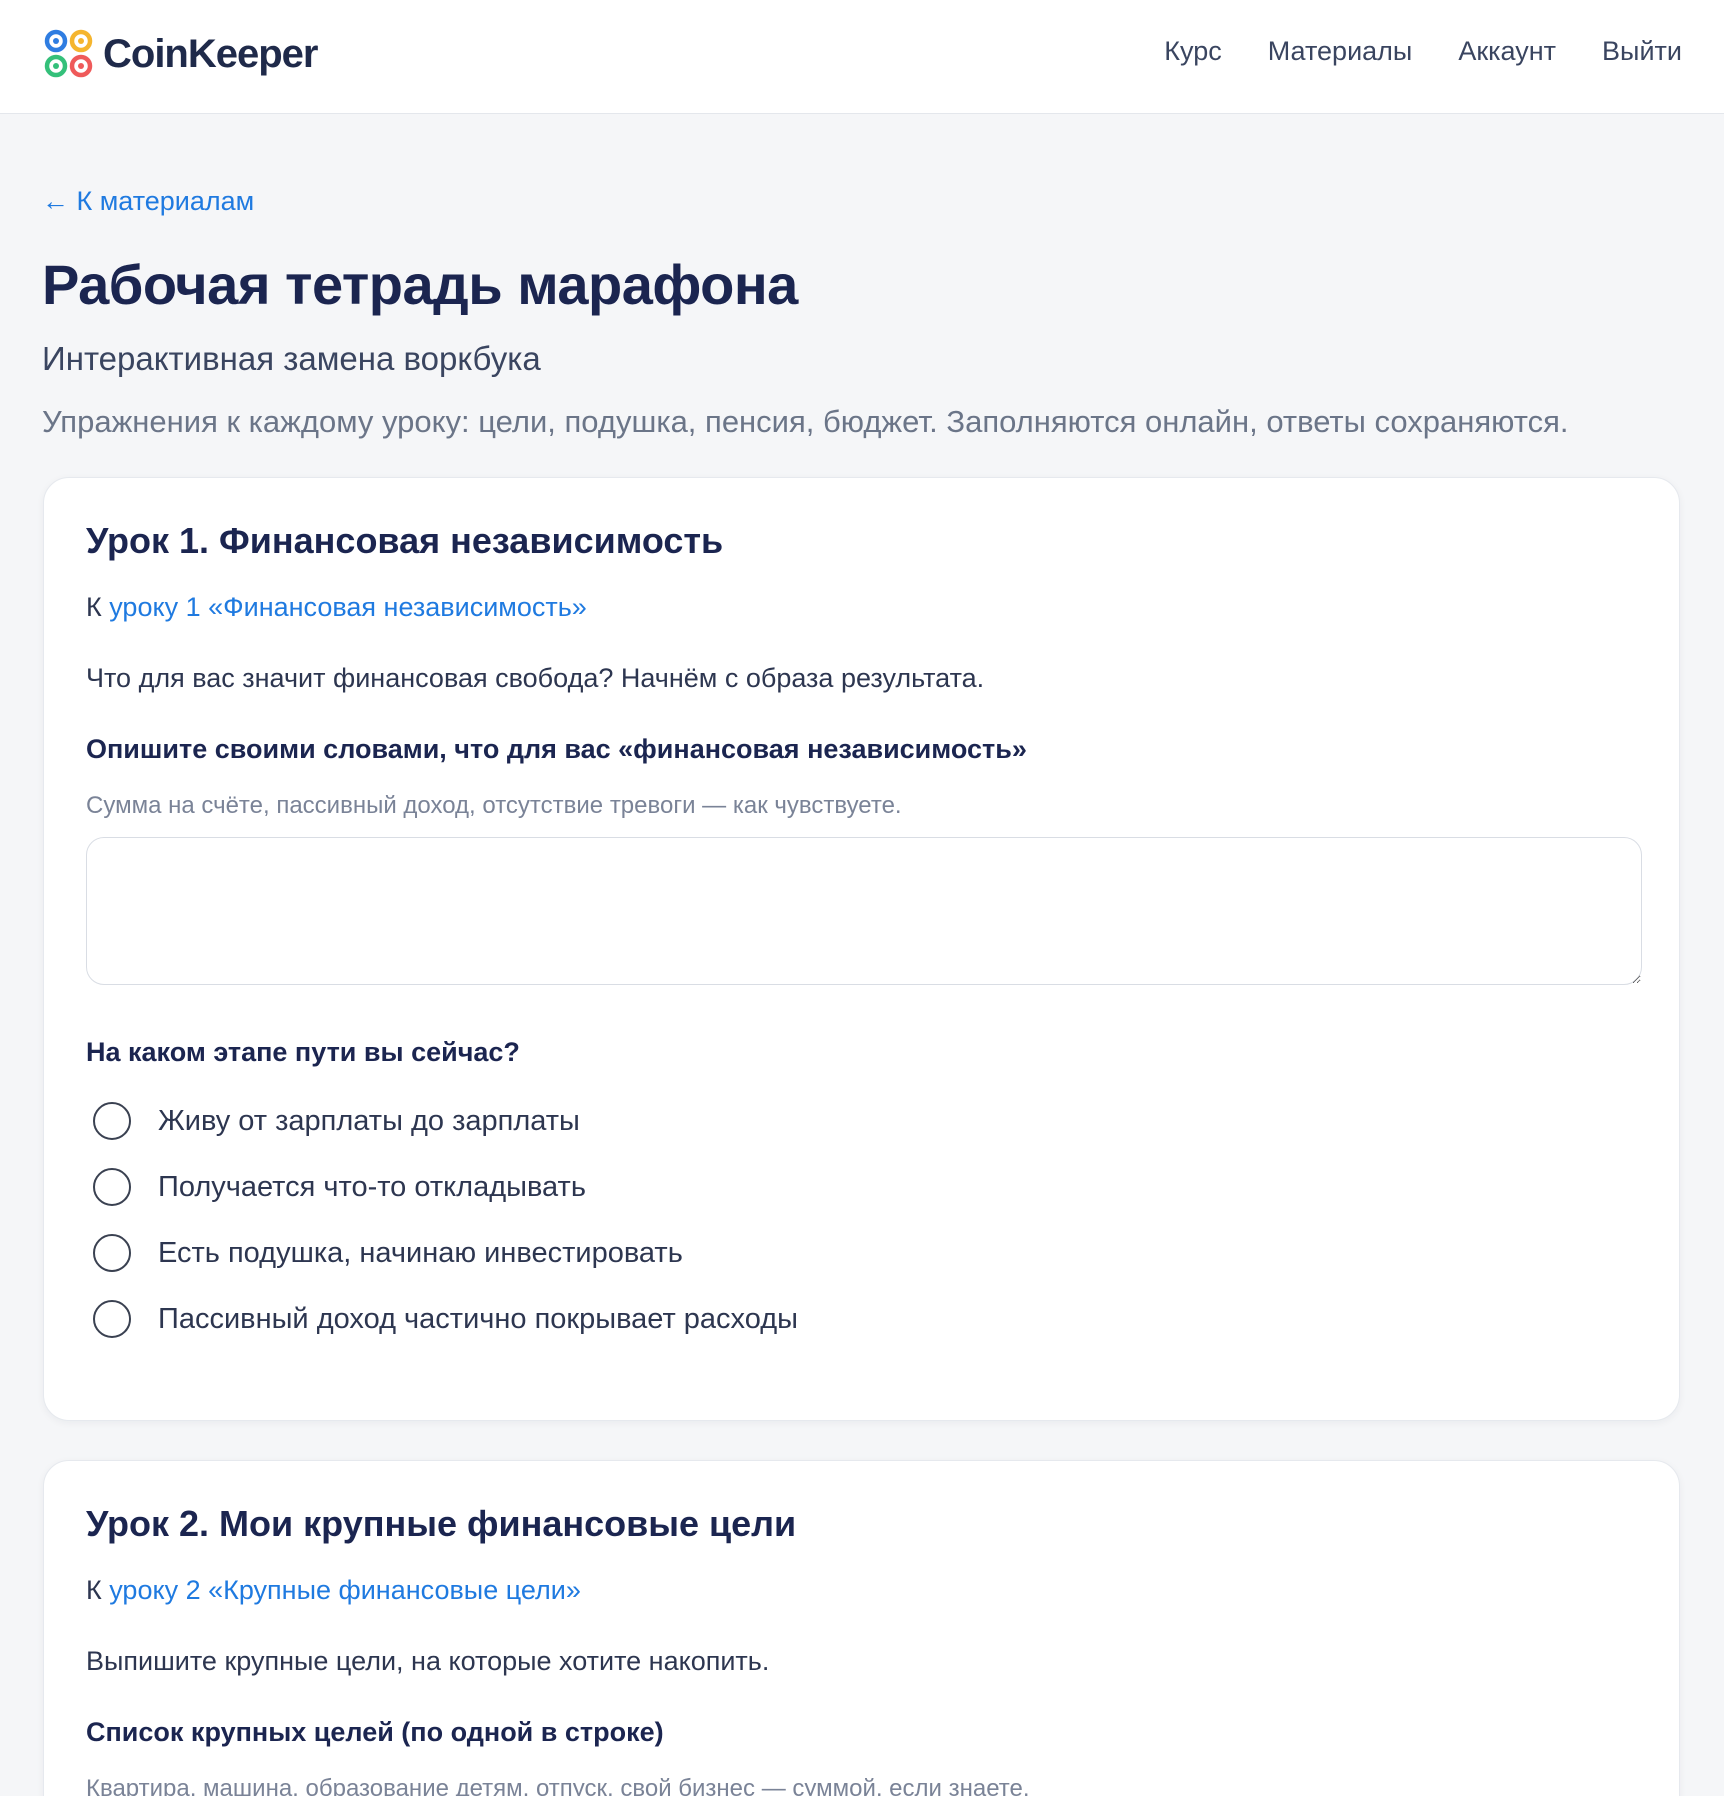  What do you see at coordinates (864, 911) in the screenshot?
I see `lesson-1-q1-answer-field` at bounding box center [864, 911].